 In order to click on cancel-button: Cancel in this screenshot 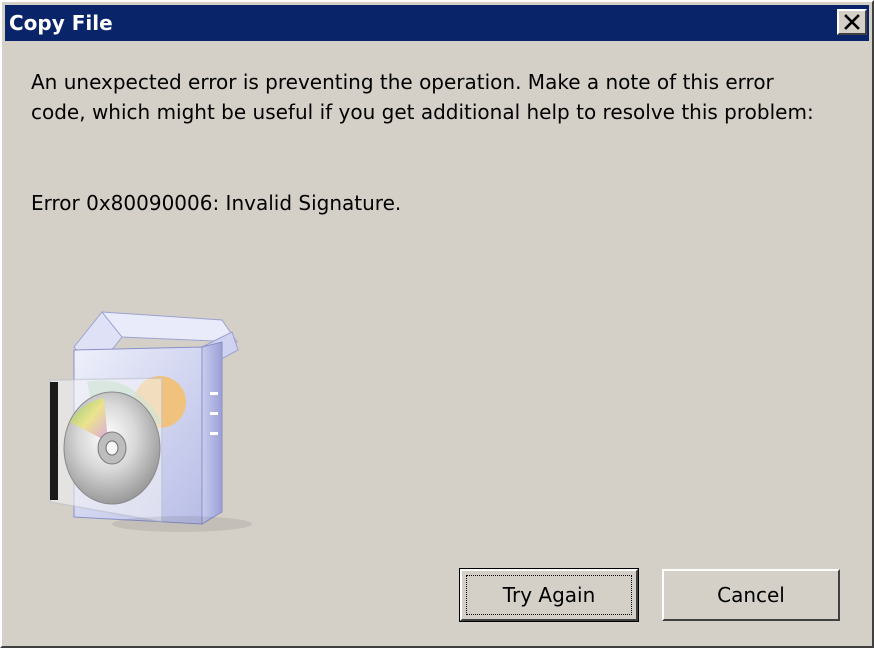, I will do `click(751, 595)`.